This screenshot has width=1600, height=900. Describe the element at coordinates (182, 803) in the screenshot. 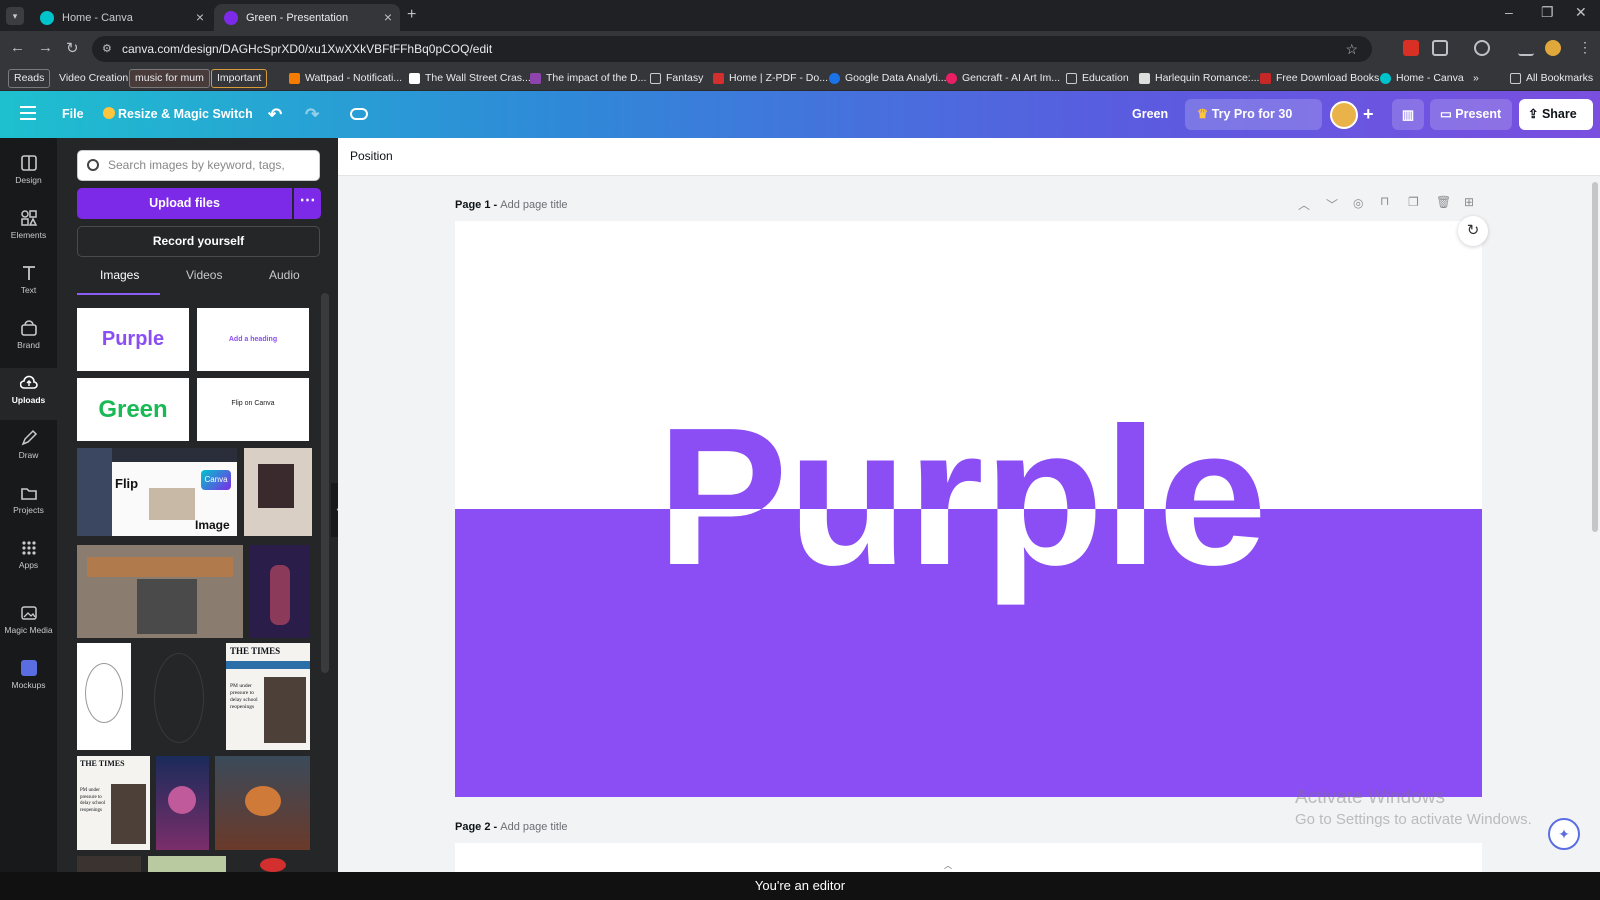

I see `upload-thumb-heart` at that location.